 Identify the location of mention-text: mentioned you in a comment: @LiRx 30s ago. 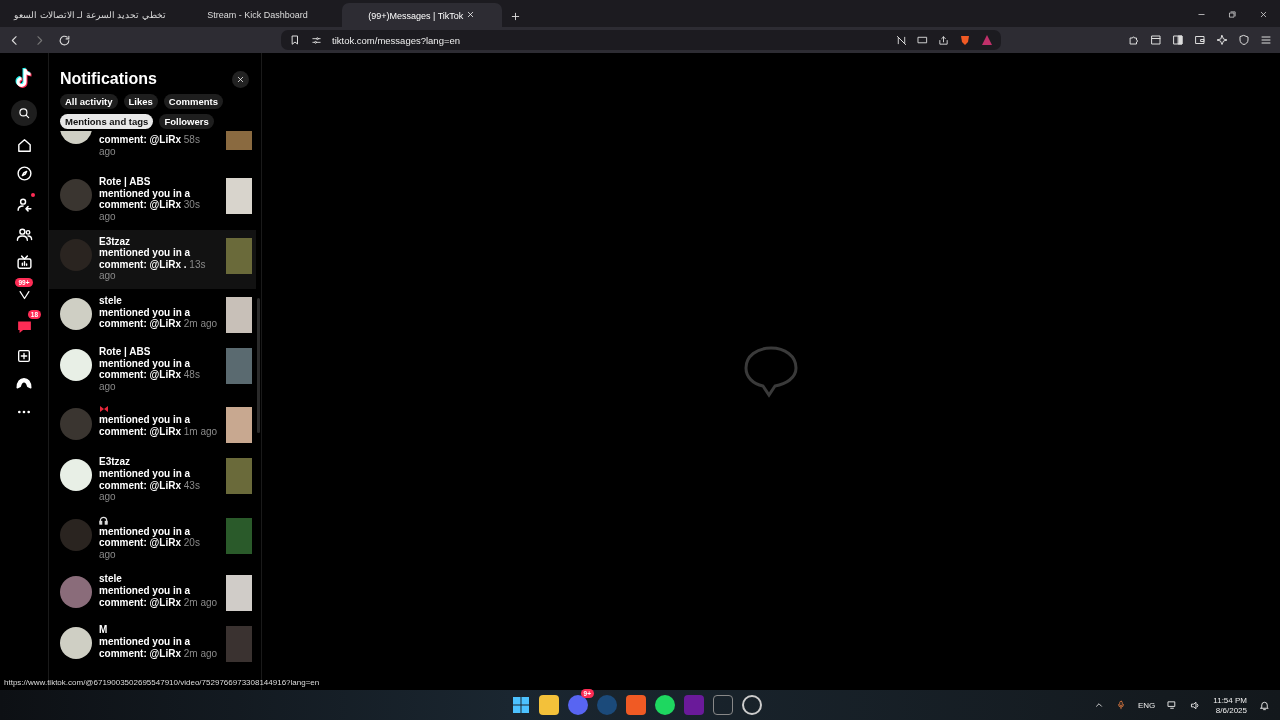
(150, 205).